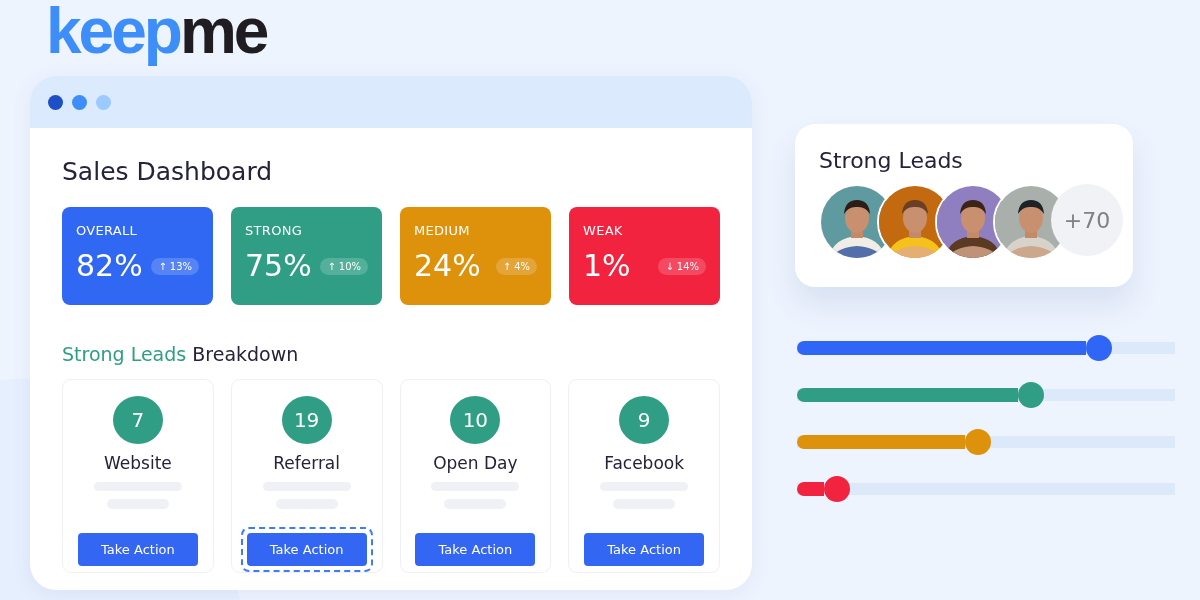 This screenshot has width=1200, height=600. Describe the element at coordinates (603, 230) in the screenshot. I see `stat-label: WEAK` at that location.